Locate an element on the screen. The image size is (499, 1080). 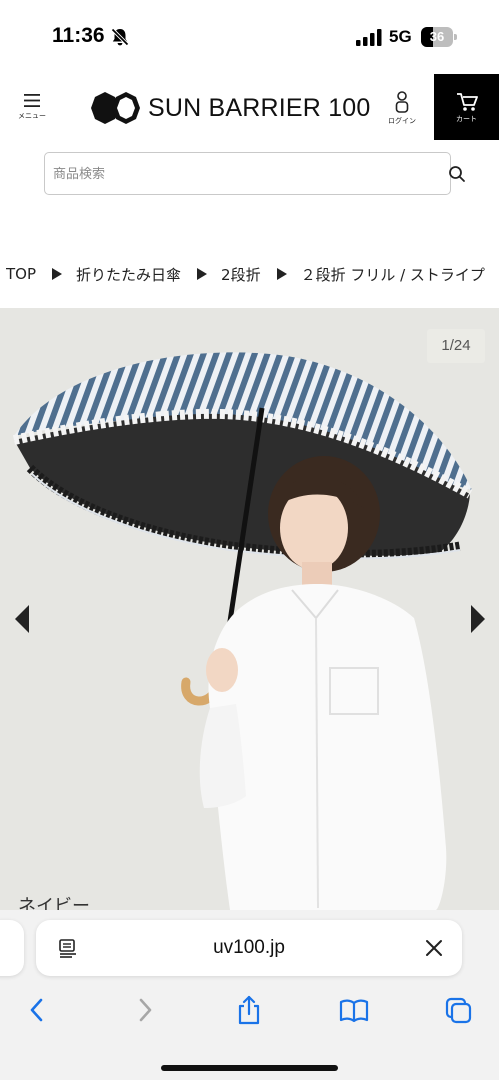
tabs-icon is located at coordinates (459, 1010).